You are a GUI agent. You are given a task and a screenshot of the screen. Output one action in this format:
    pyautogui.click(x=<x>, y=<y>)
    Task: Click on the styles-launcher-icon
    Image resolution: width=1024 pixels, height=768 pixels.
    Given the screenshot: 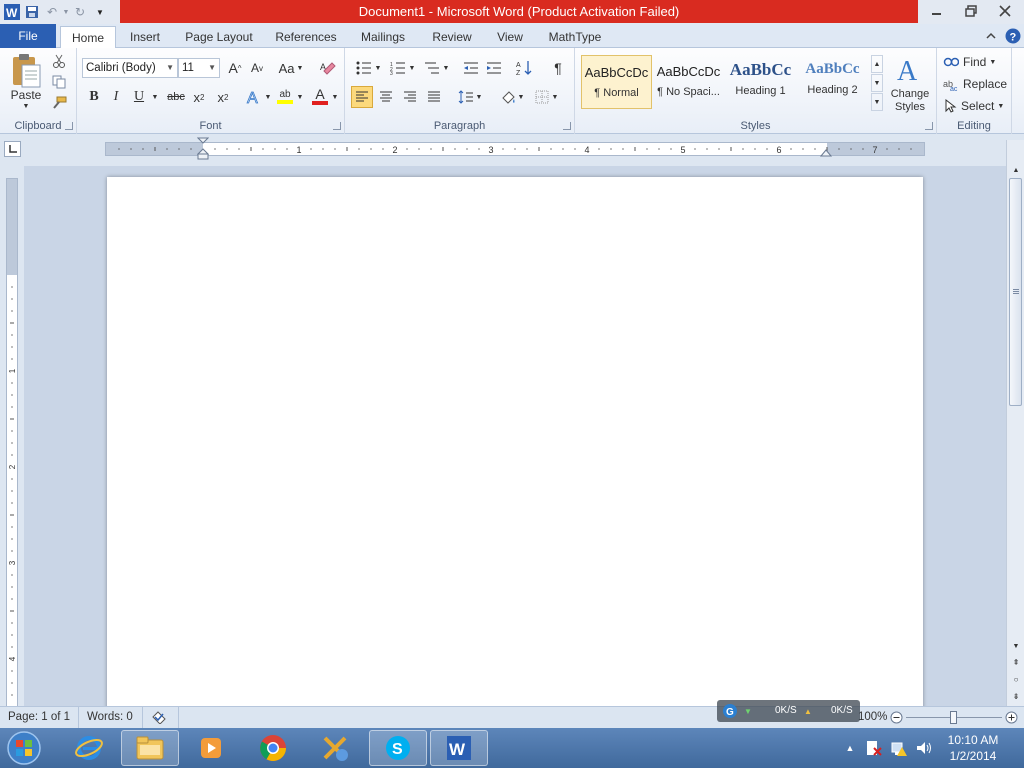 What is the action you would take?
    pyautogui.click(x=929, y=126)
    